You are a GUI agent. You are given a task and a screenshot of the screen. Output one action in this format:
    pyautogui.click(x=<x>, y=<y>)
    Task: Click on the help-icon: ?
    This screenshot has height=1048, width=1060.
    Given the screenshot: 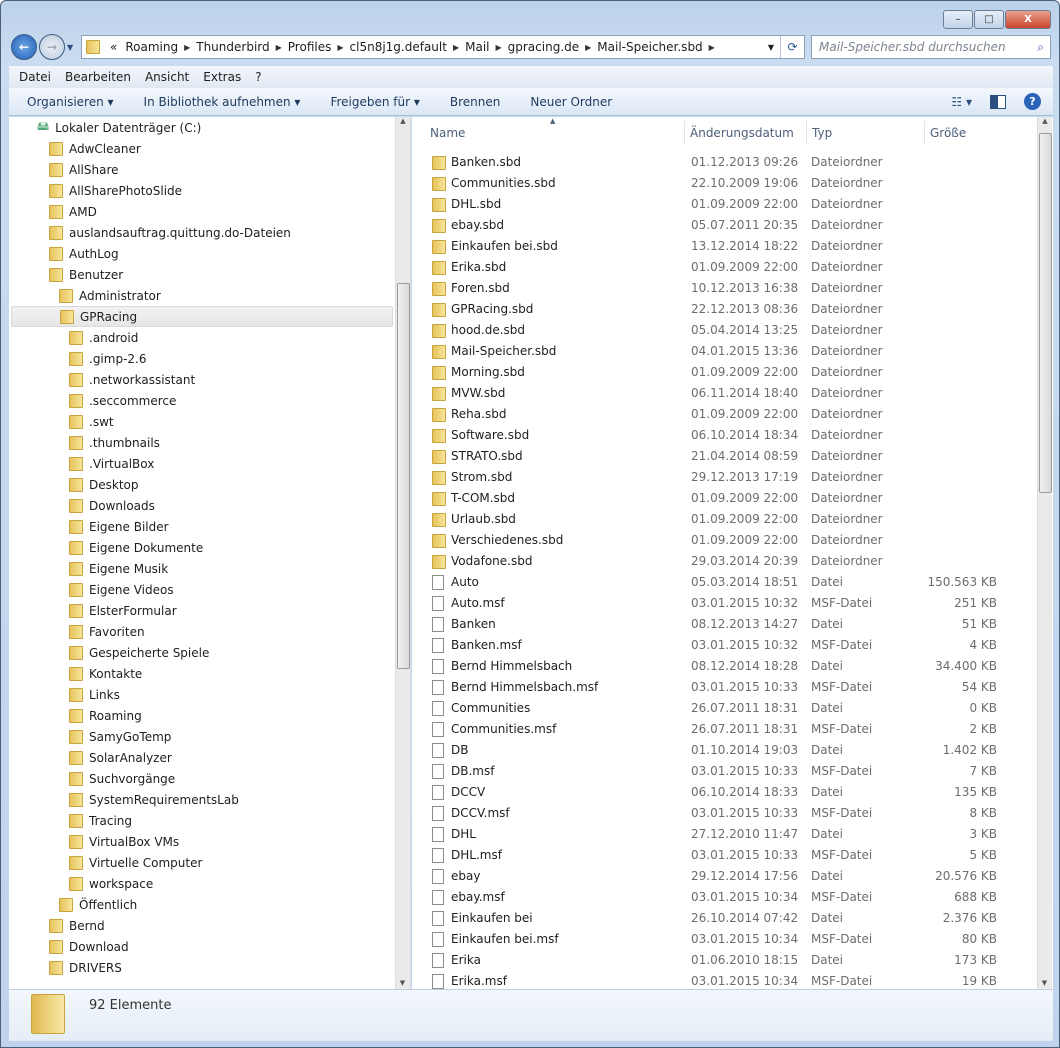 What is the action you would take?
    pyautogui.click(x=1032, y=101)
    